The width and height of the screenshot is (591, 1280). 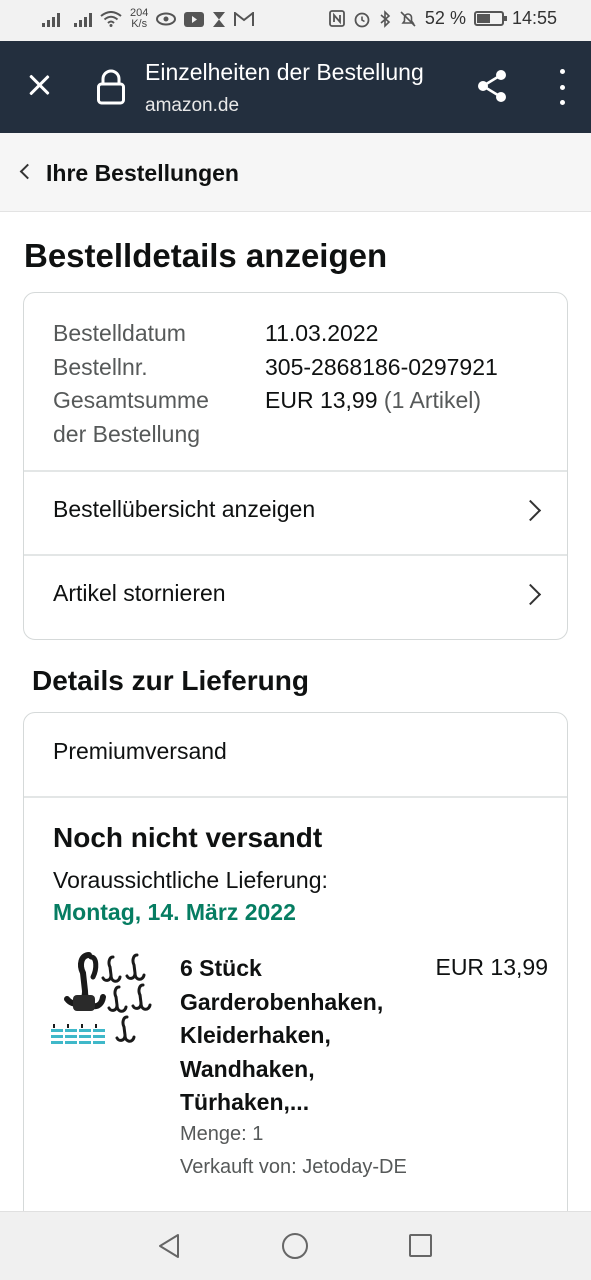 What do you see at coordinates (111, 19) in the screenshot?
I see `wifi-icon` at bounding box center [111, 19].